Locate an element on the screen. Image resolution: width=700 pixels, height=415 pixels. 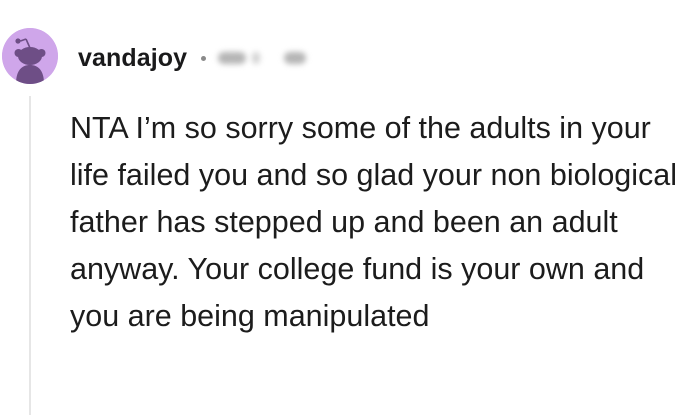
blurred-flair is located at coordinates (232, 58).